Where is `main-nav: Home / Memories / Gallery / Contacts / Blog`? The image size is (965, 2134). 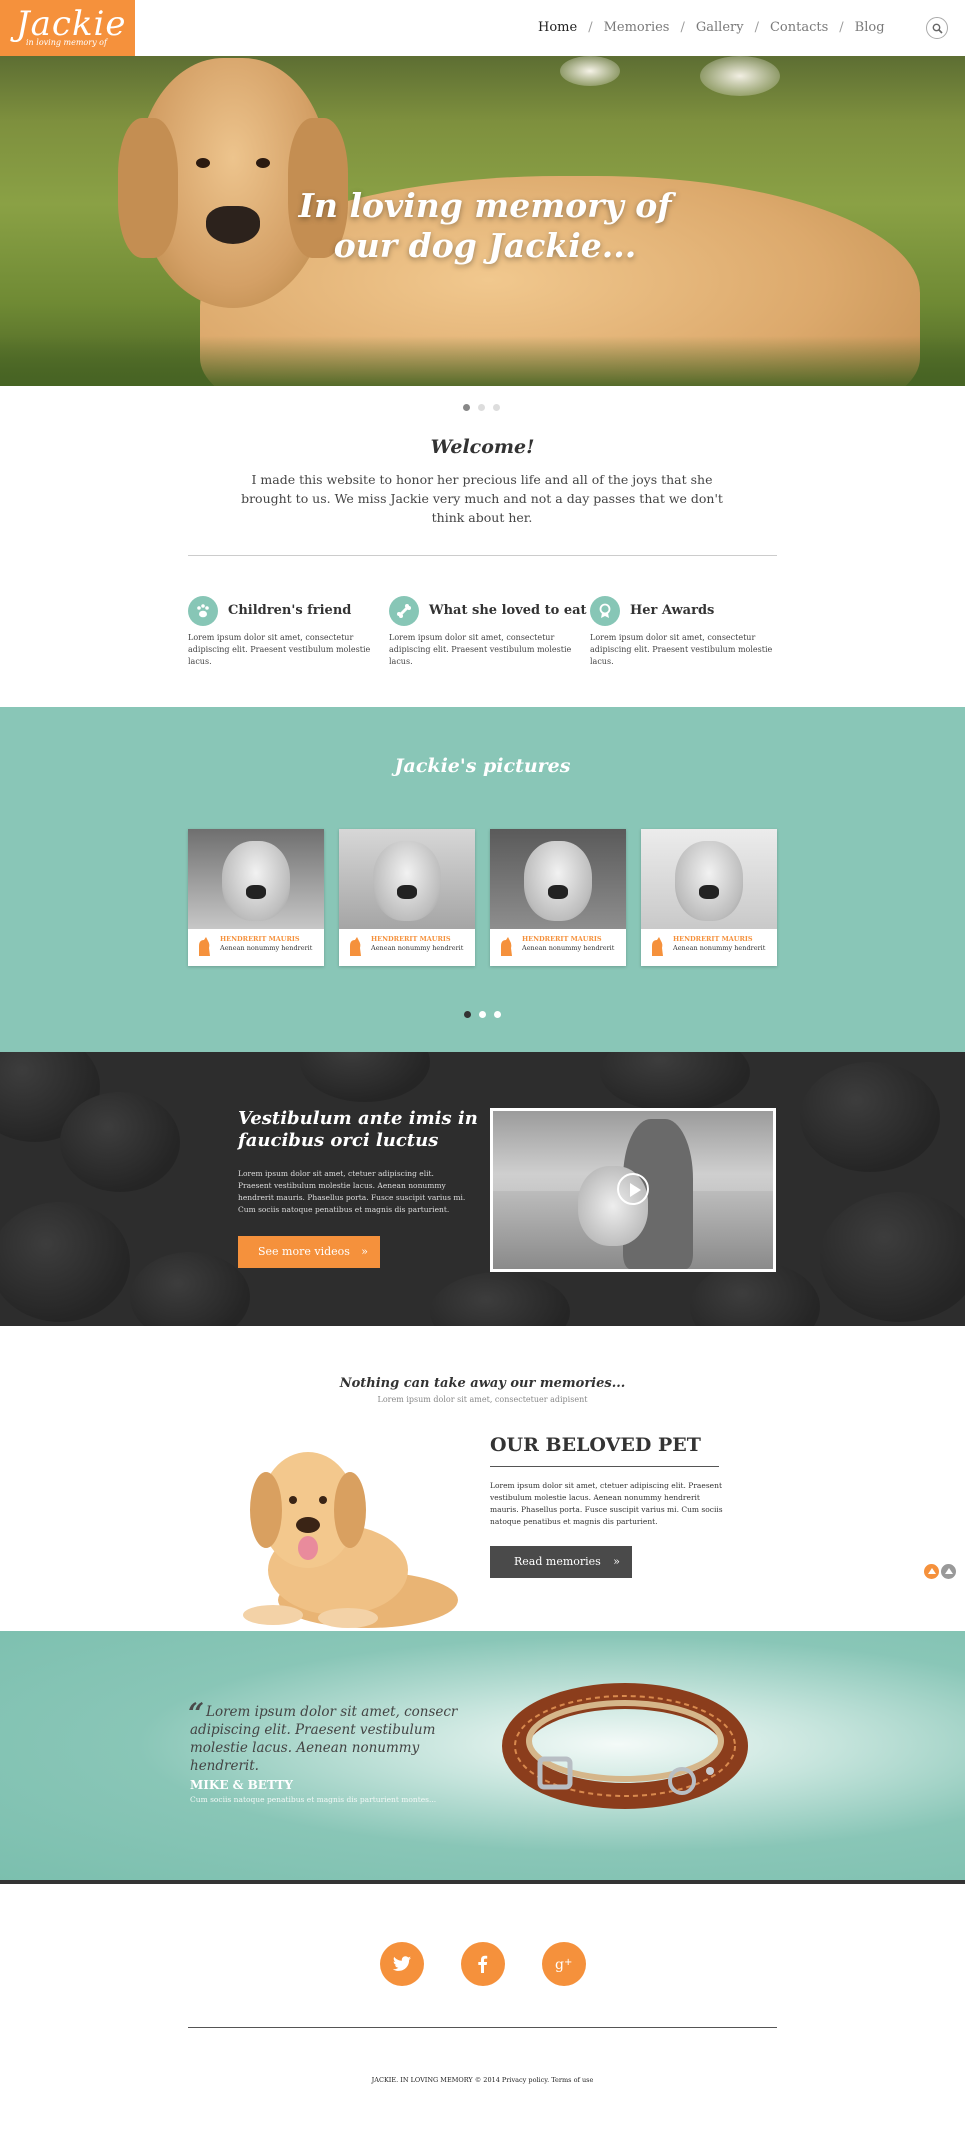
main-nav: Home / Memories / Gallery / Contacts / Blog is located at coordinates (711, 27).